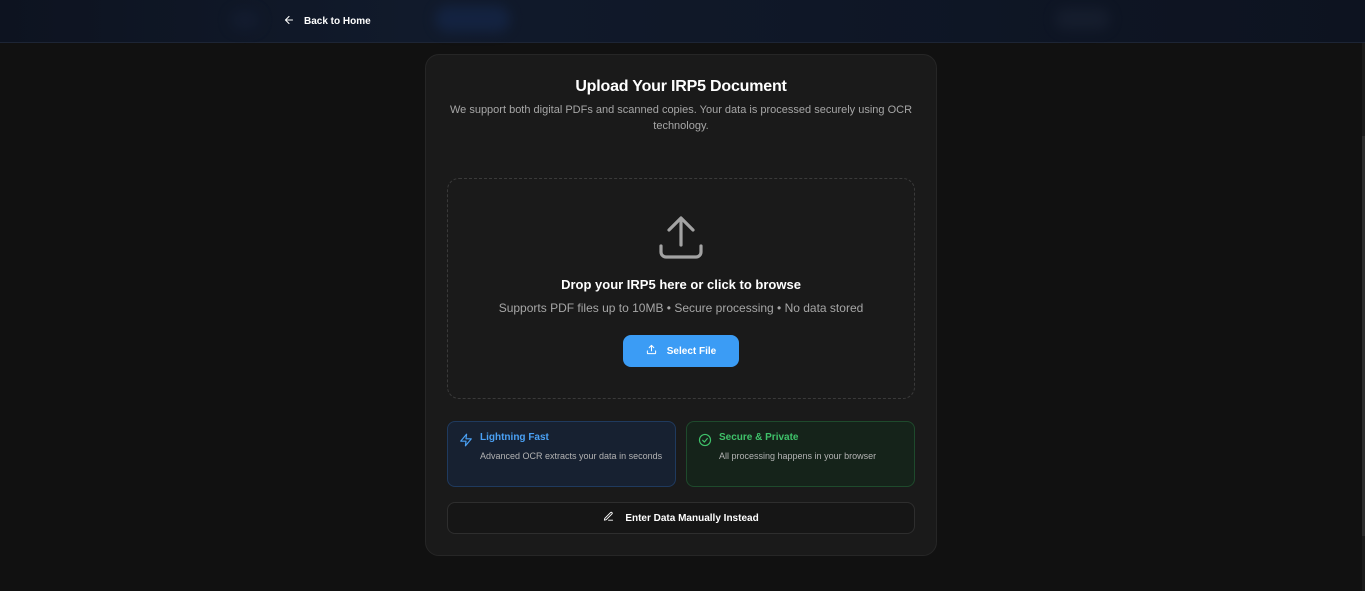 The height and width of the screenshot is (591, 1365). I want to click on back-to-home-label: Back to Home, so click(337, 21).